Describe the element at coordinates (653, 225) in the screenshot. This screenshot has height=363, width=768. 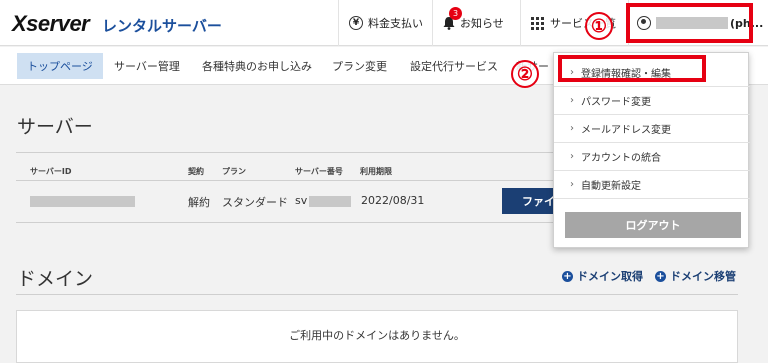
I see `logout-button: ログアウト` at that location.